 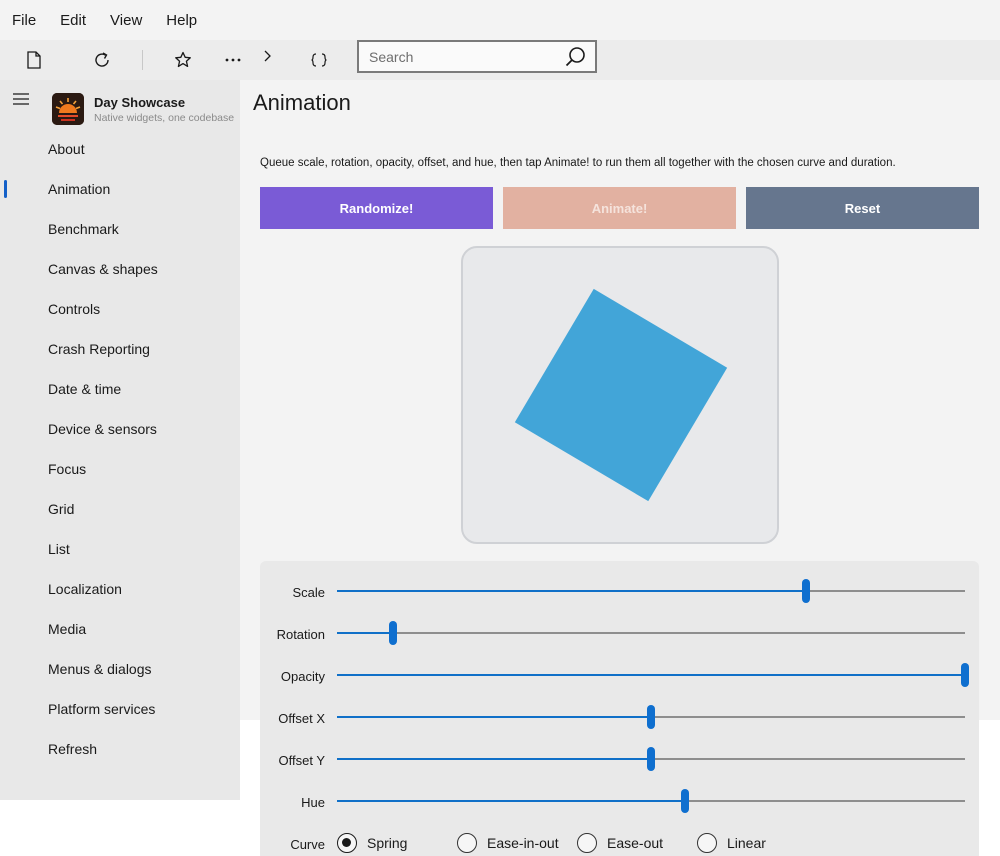 What do you see at coordinates (120, 549) in the screenshot?
I see `sidebar-item-list: List` at bounding box center [120, 549].